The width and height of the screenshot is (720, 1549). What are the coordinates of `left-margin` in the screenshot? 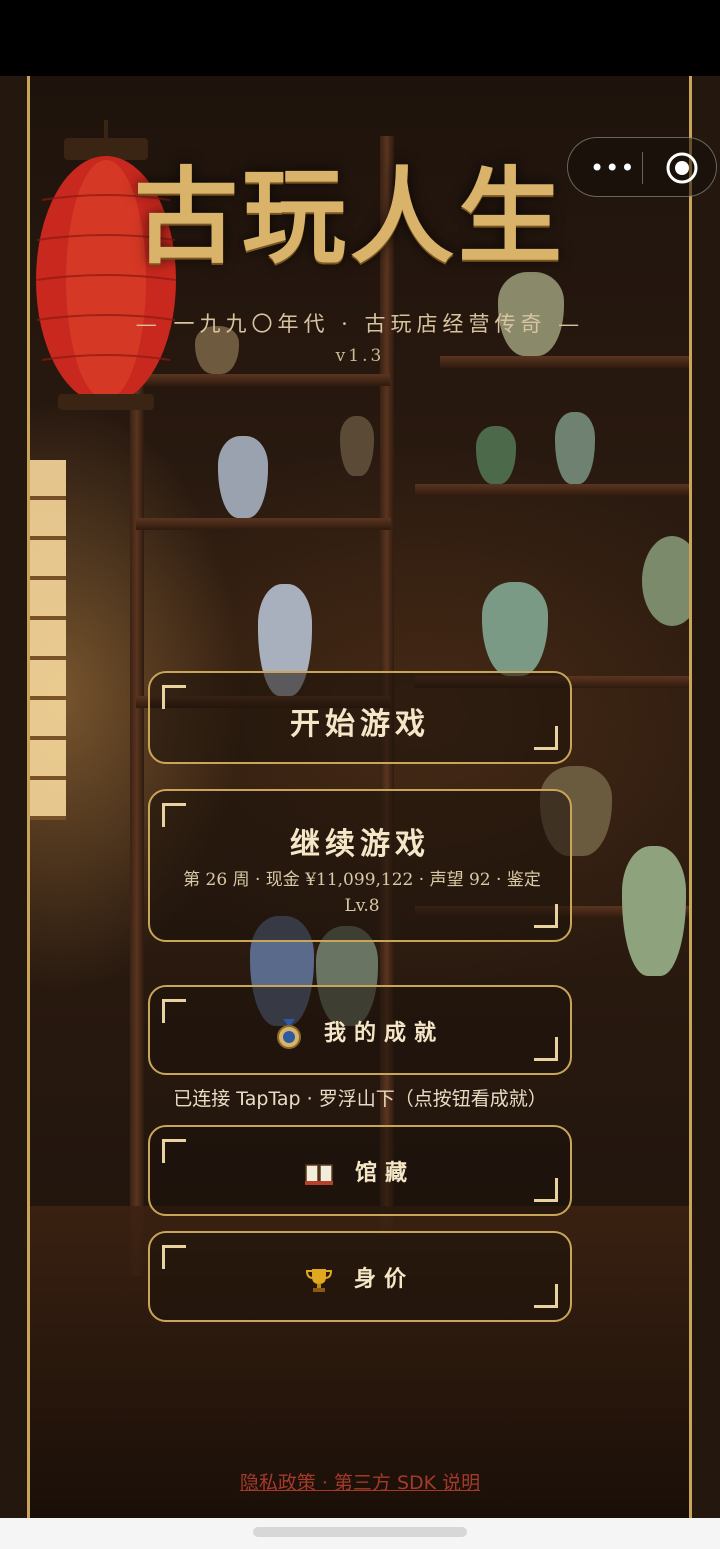 It's located at (13, 797).